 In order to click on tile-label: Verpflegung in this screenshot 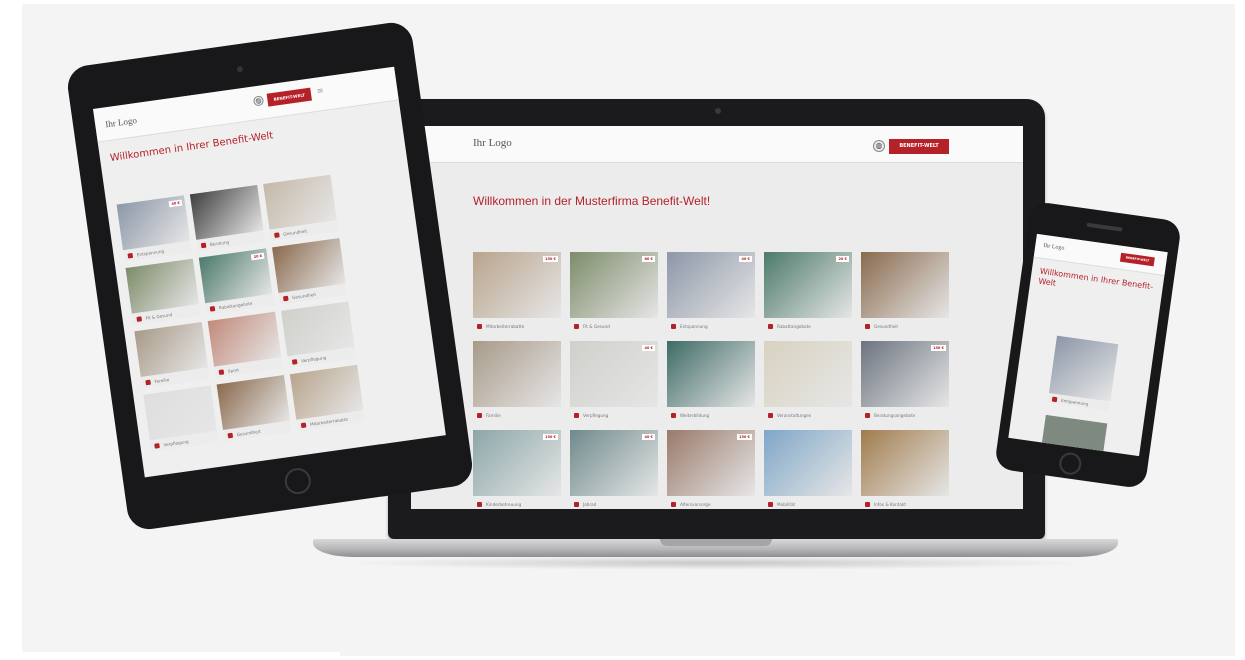, I will do `click(313, 358)`.